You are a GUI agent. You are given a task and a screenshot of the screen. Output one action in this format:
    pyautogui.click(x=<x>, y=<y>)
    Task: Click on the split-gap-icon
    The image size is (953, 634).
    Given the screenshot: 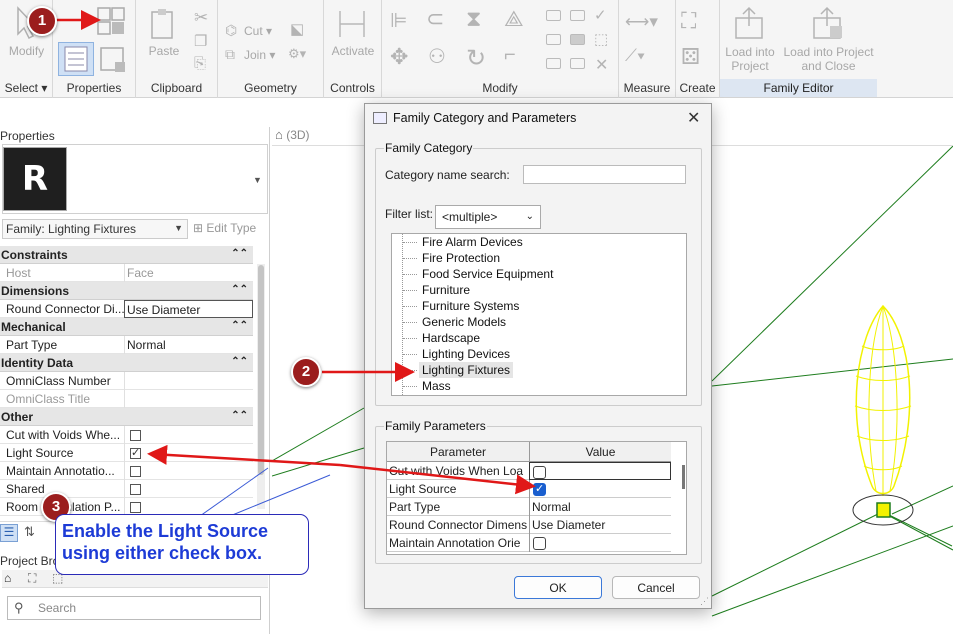 What is the action you would take?
    pyautogui.click(x=577, y=15)
    